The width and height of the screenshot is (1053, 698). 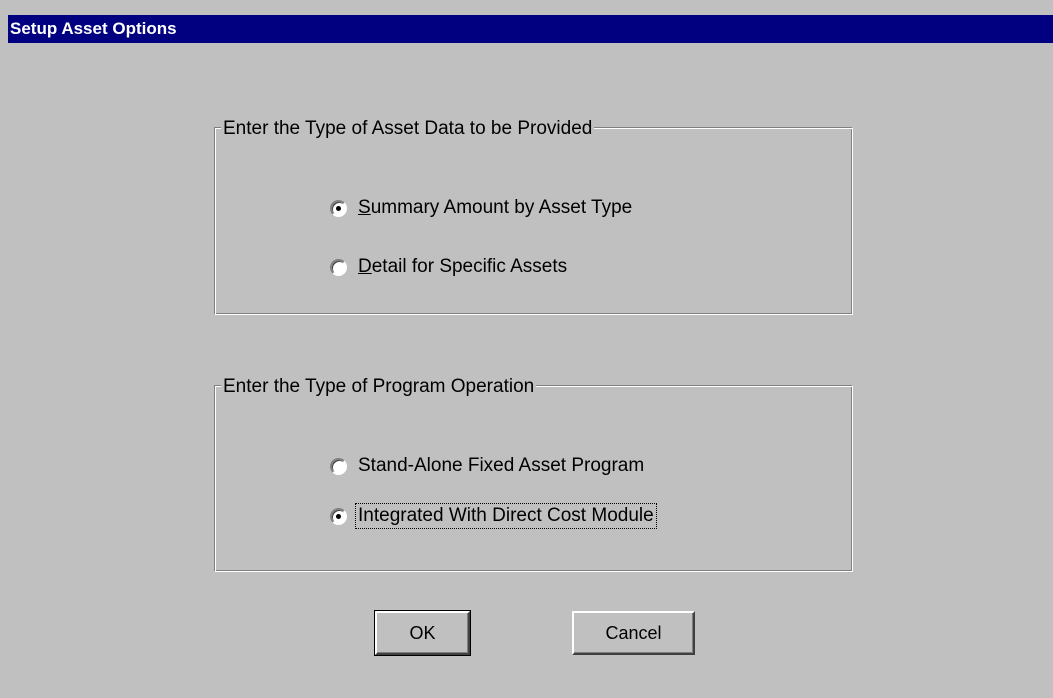 What do you see at coordinates (530, 29) in the screenshot?
I see `window-title: Setup Asset Options` at bounding box center [530, 29].